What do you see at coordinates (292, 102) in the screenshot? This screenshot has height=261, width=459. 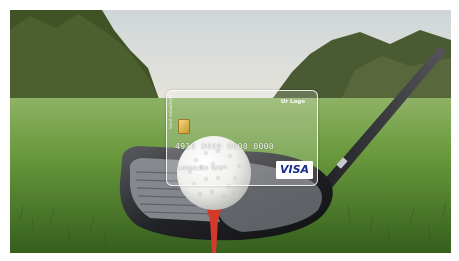 I see `card-logo-text: Ur Logo` at bounding box center [292, 102].